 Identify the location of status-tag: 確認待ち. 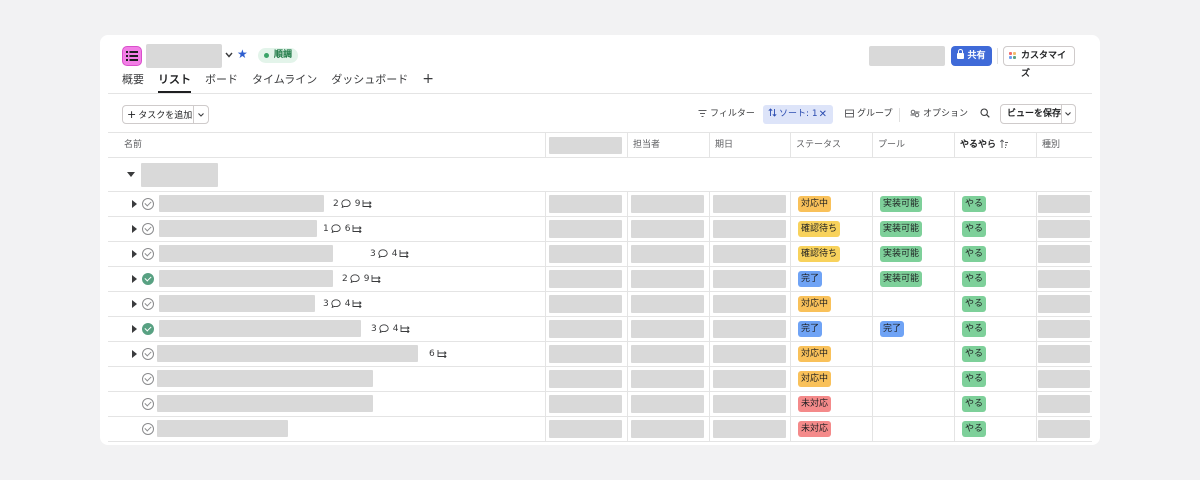
(819, 229).